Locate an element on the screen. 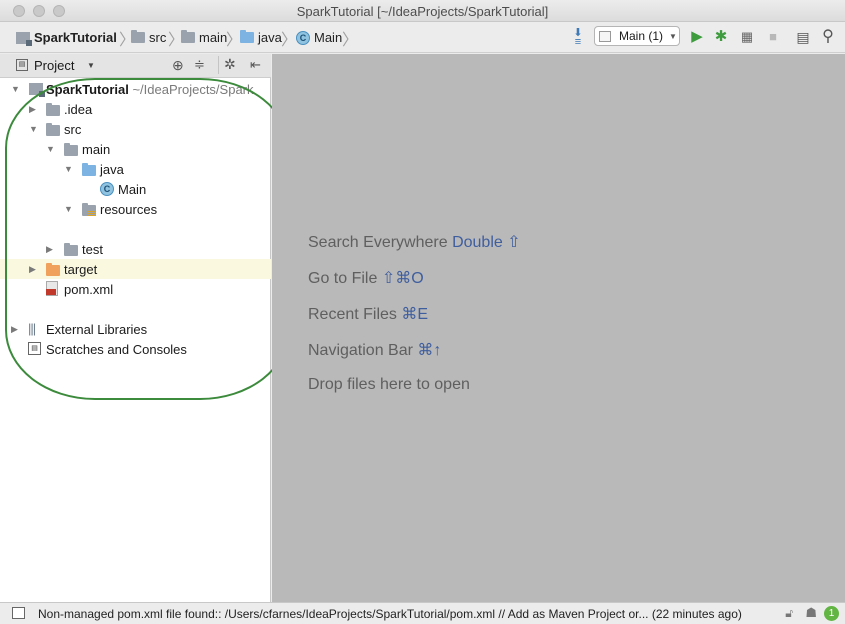 The image size is (845, 624). run-icon: ▶ is located at coordinates (697, 37).